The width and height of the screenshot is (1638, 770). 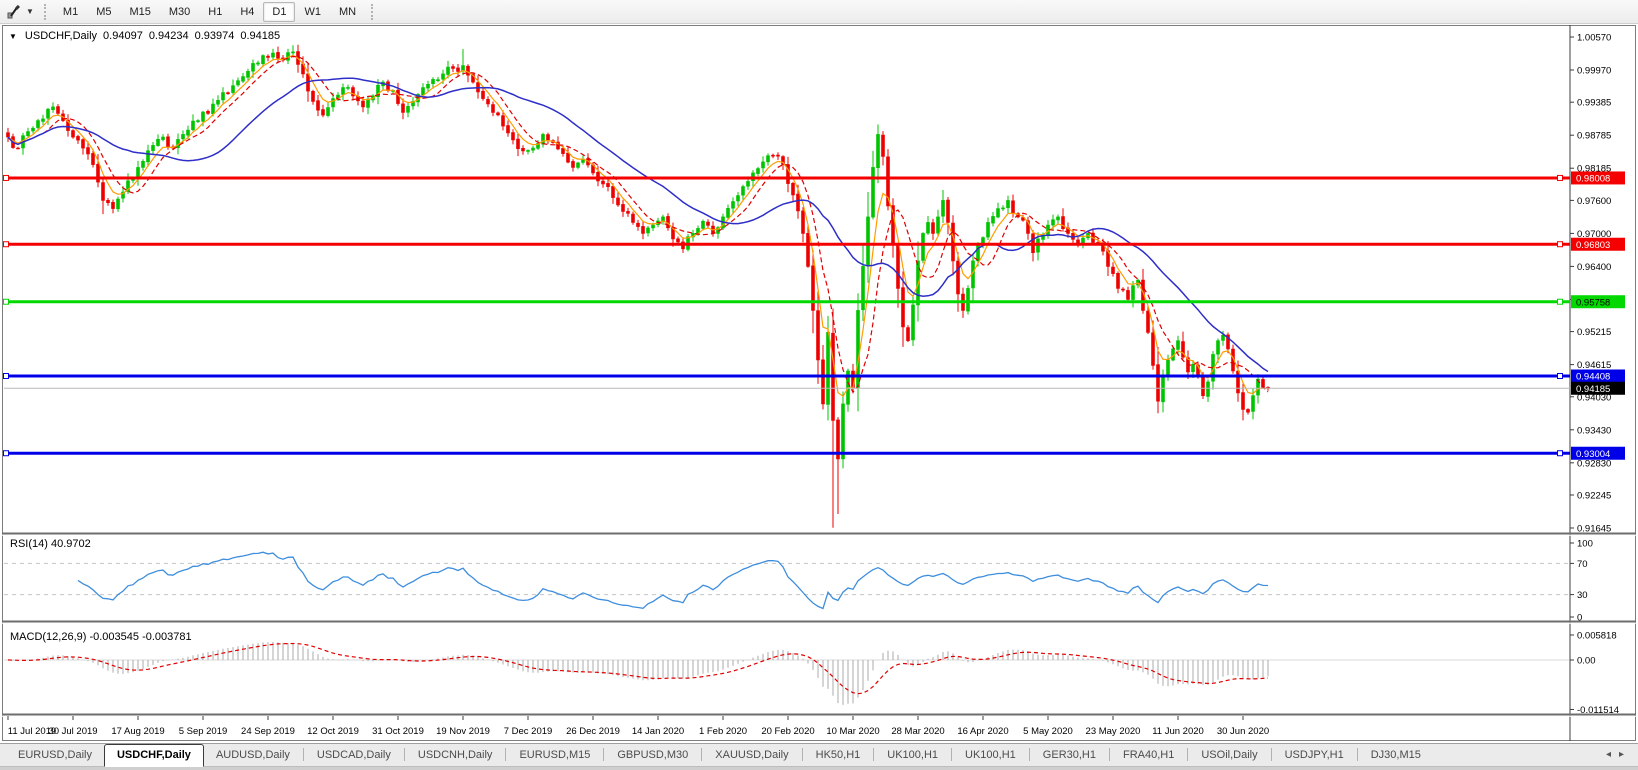 What do you see at coordinates (123, 36) in the screenshot?
I see `ohlc-open-value: 0.94097` at bounding box center [123, 36].